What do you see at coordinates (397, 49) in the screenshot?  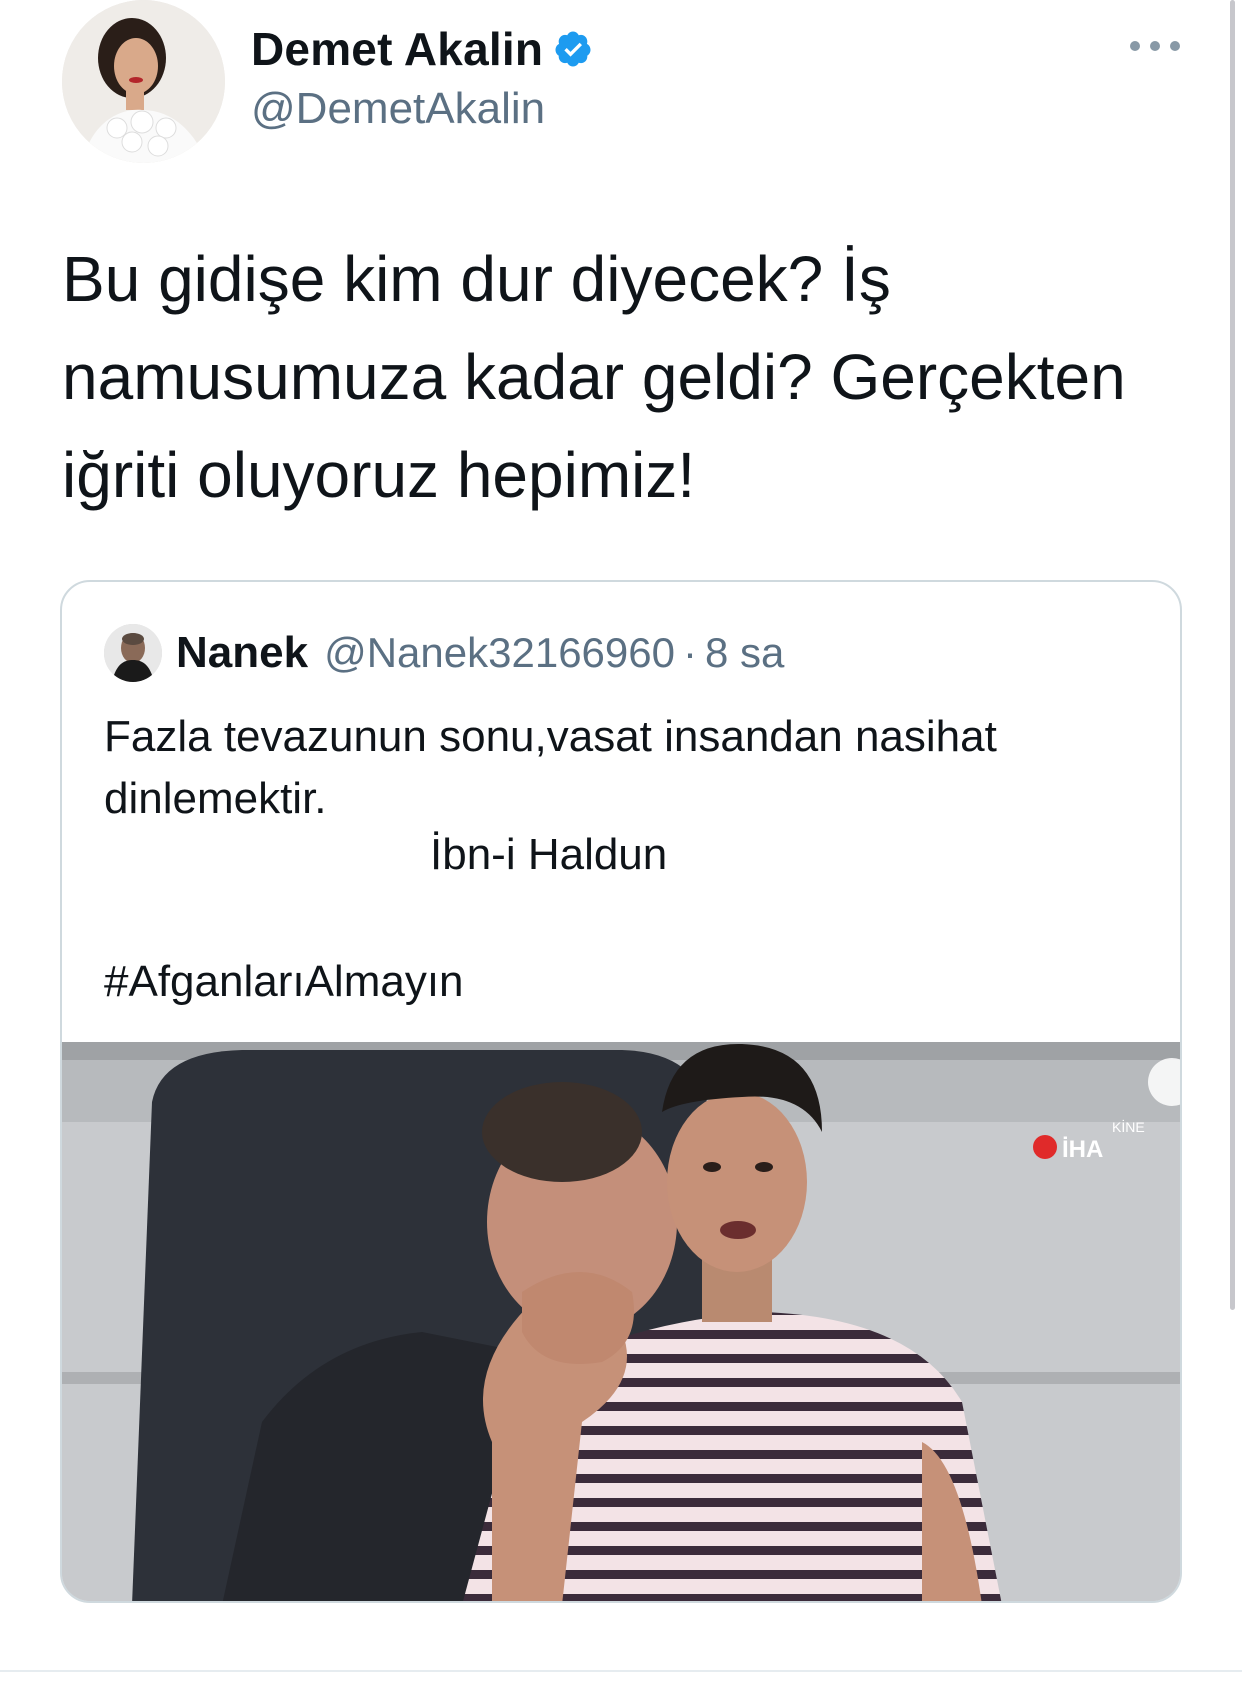 I see `author-display-name: Demet Akalin` at bounding box center [397, 49].